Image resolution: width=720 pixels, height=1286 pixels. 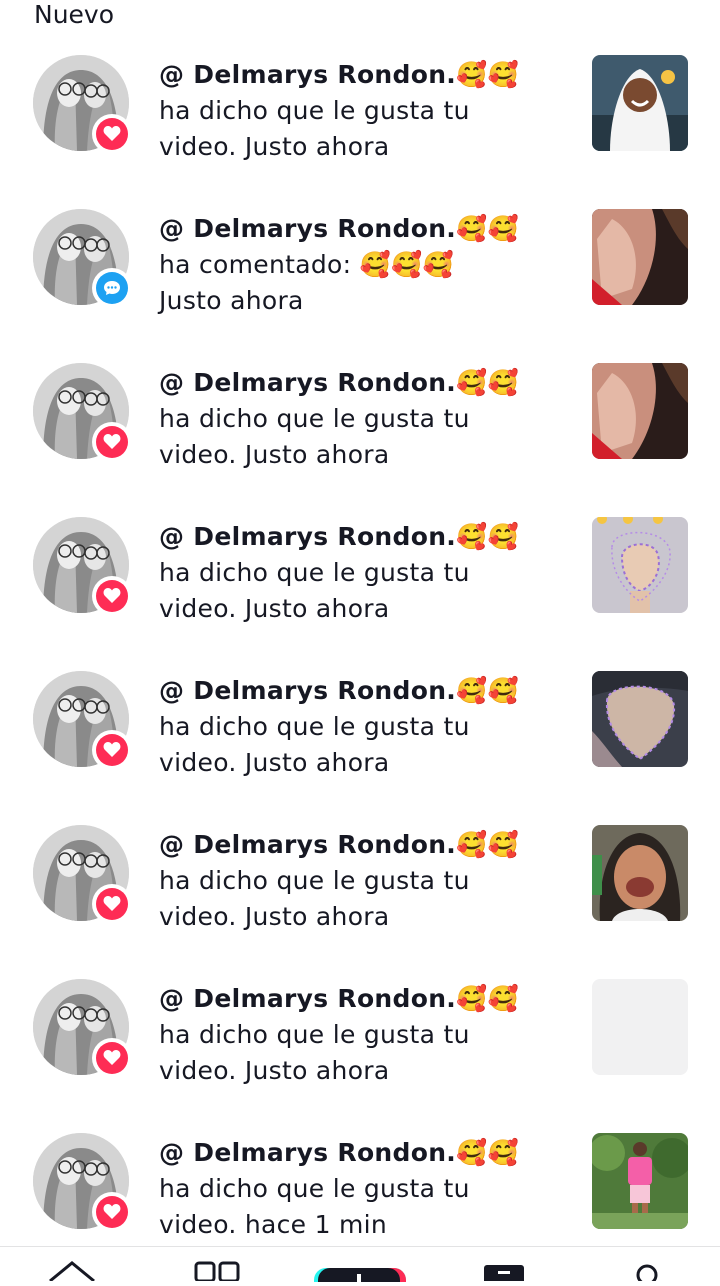 I want to click on comment-icon, so click(x=112, y=288).